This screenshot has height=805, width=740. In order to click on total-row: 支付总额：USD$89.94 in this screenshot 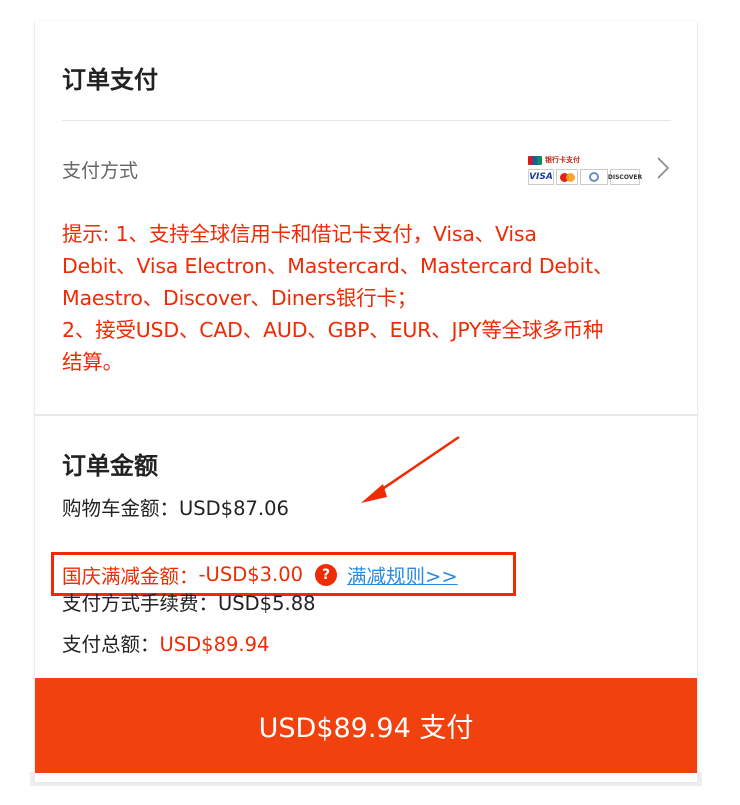, I will do `click(165, 642)`.